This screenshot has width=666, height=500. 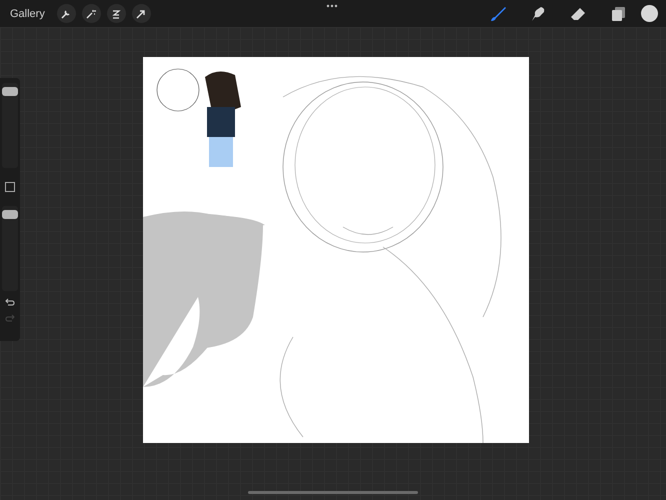 What do you see at coordinates (27, 14) in the screenshot?
I see `gallery-button: Gallery` at bounding box center [27, 14].